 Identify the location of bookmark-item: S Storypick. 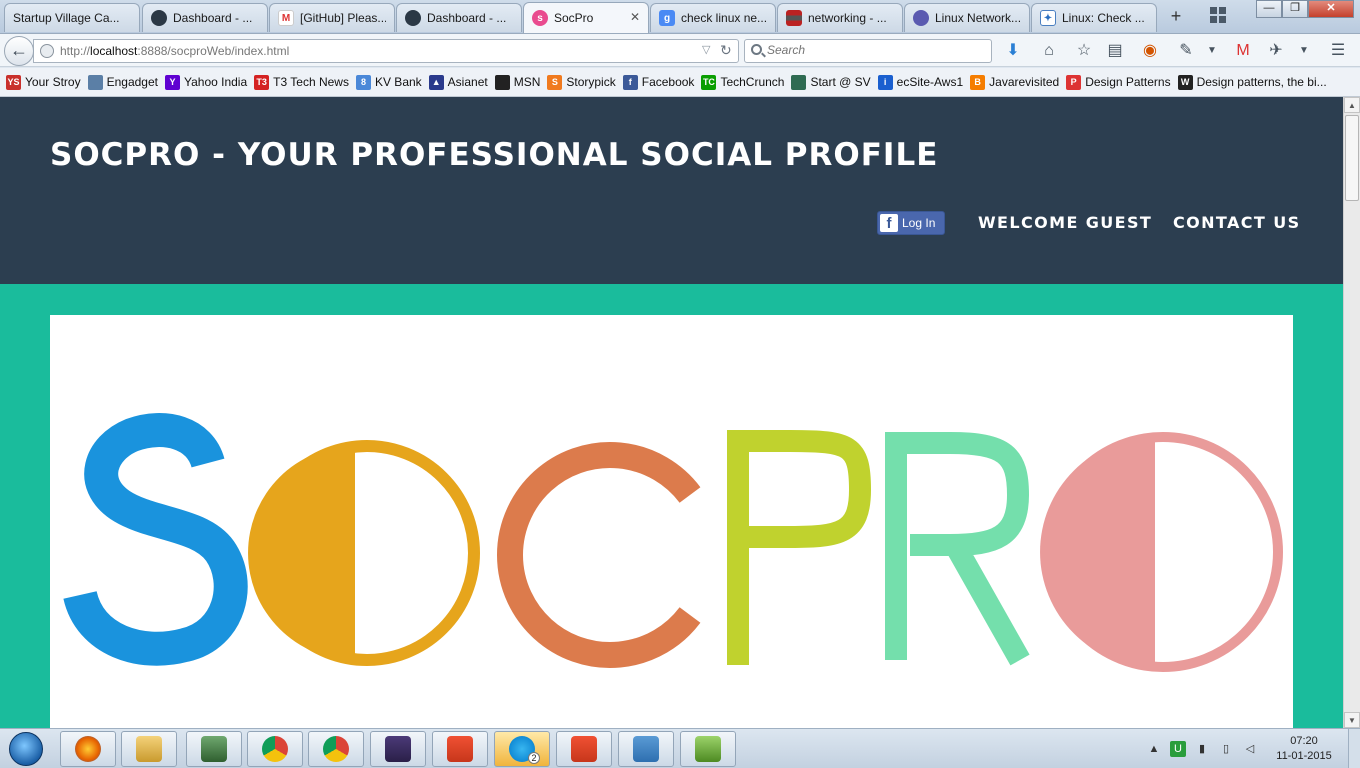
(581, 82).